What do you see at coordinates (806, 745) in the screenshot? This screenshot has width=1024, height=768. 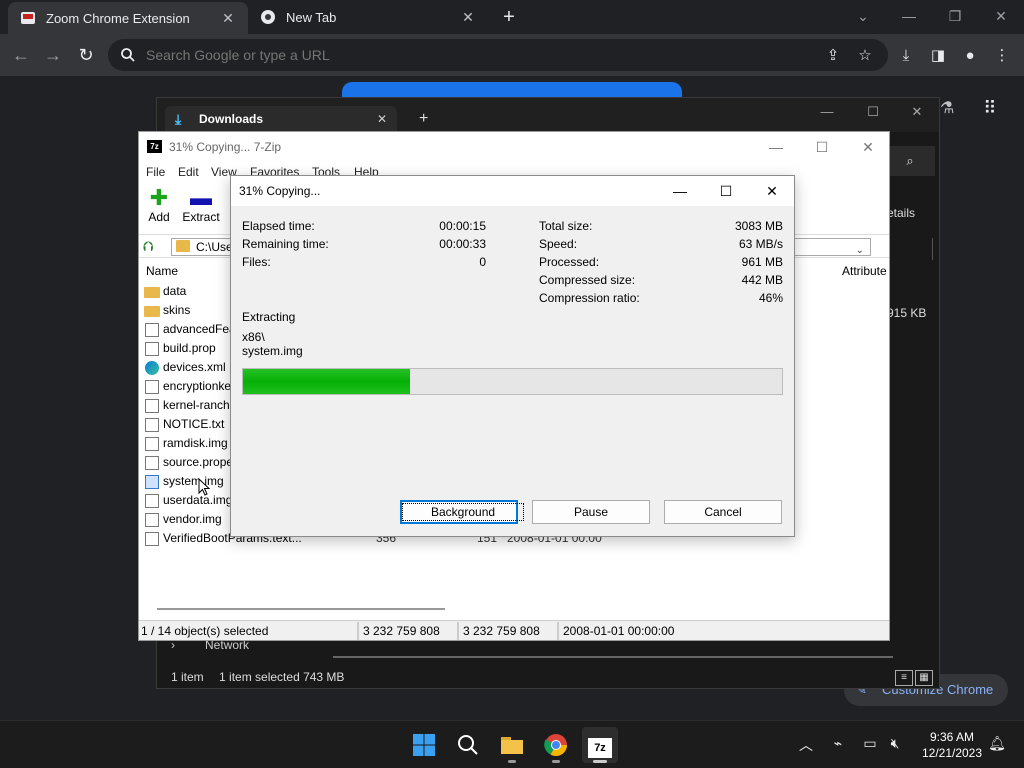 I see `show-hidden-icons-chevron-icon: ︿` at bounding box center [806, 745].